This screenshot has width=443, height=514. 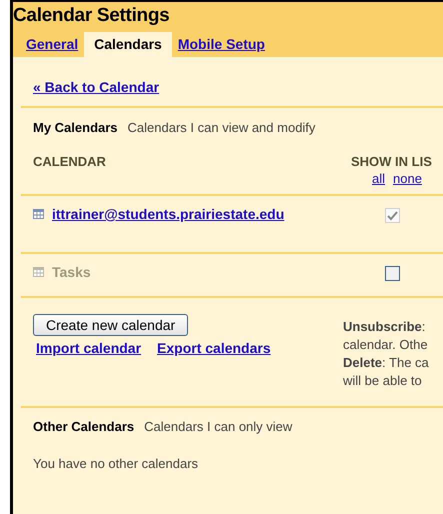 What do you see at coordinates (91, 16) in the screenshot?
I see `window-title: Calendar Settings` at bounding box center [91, 16].